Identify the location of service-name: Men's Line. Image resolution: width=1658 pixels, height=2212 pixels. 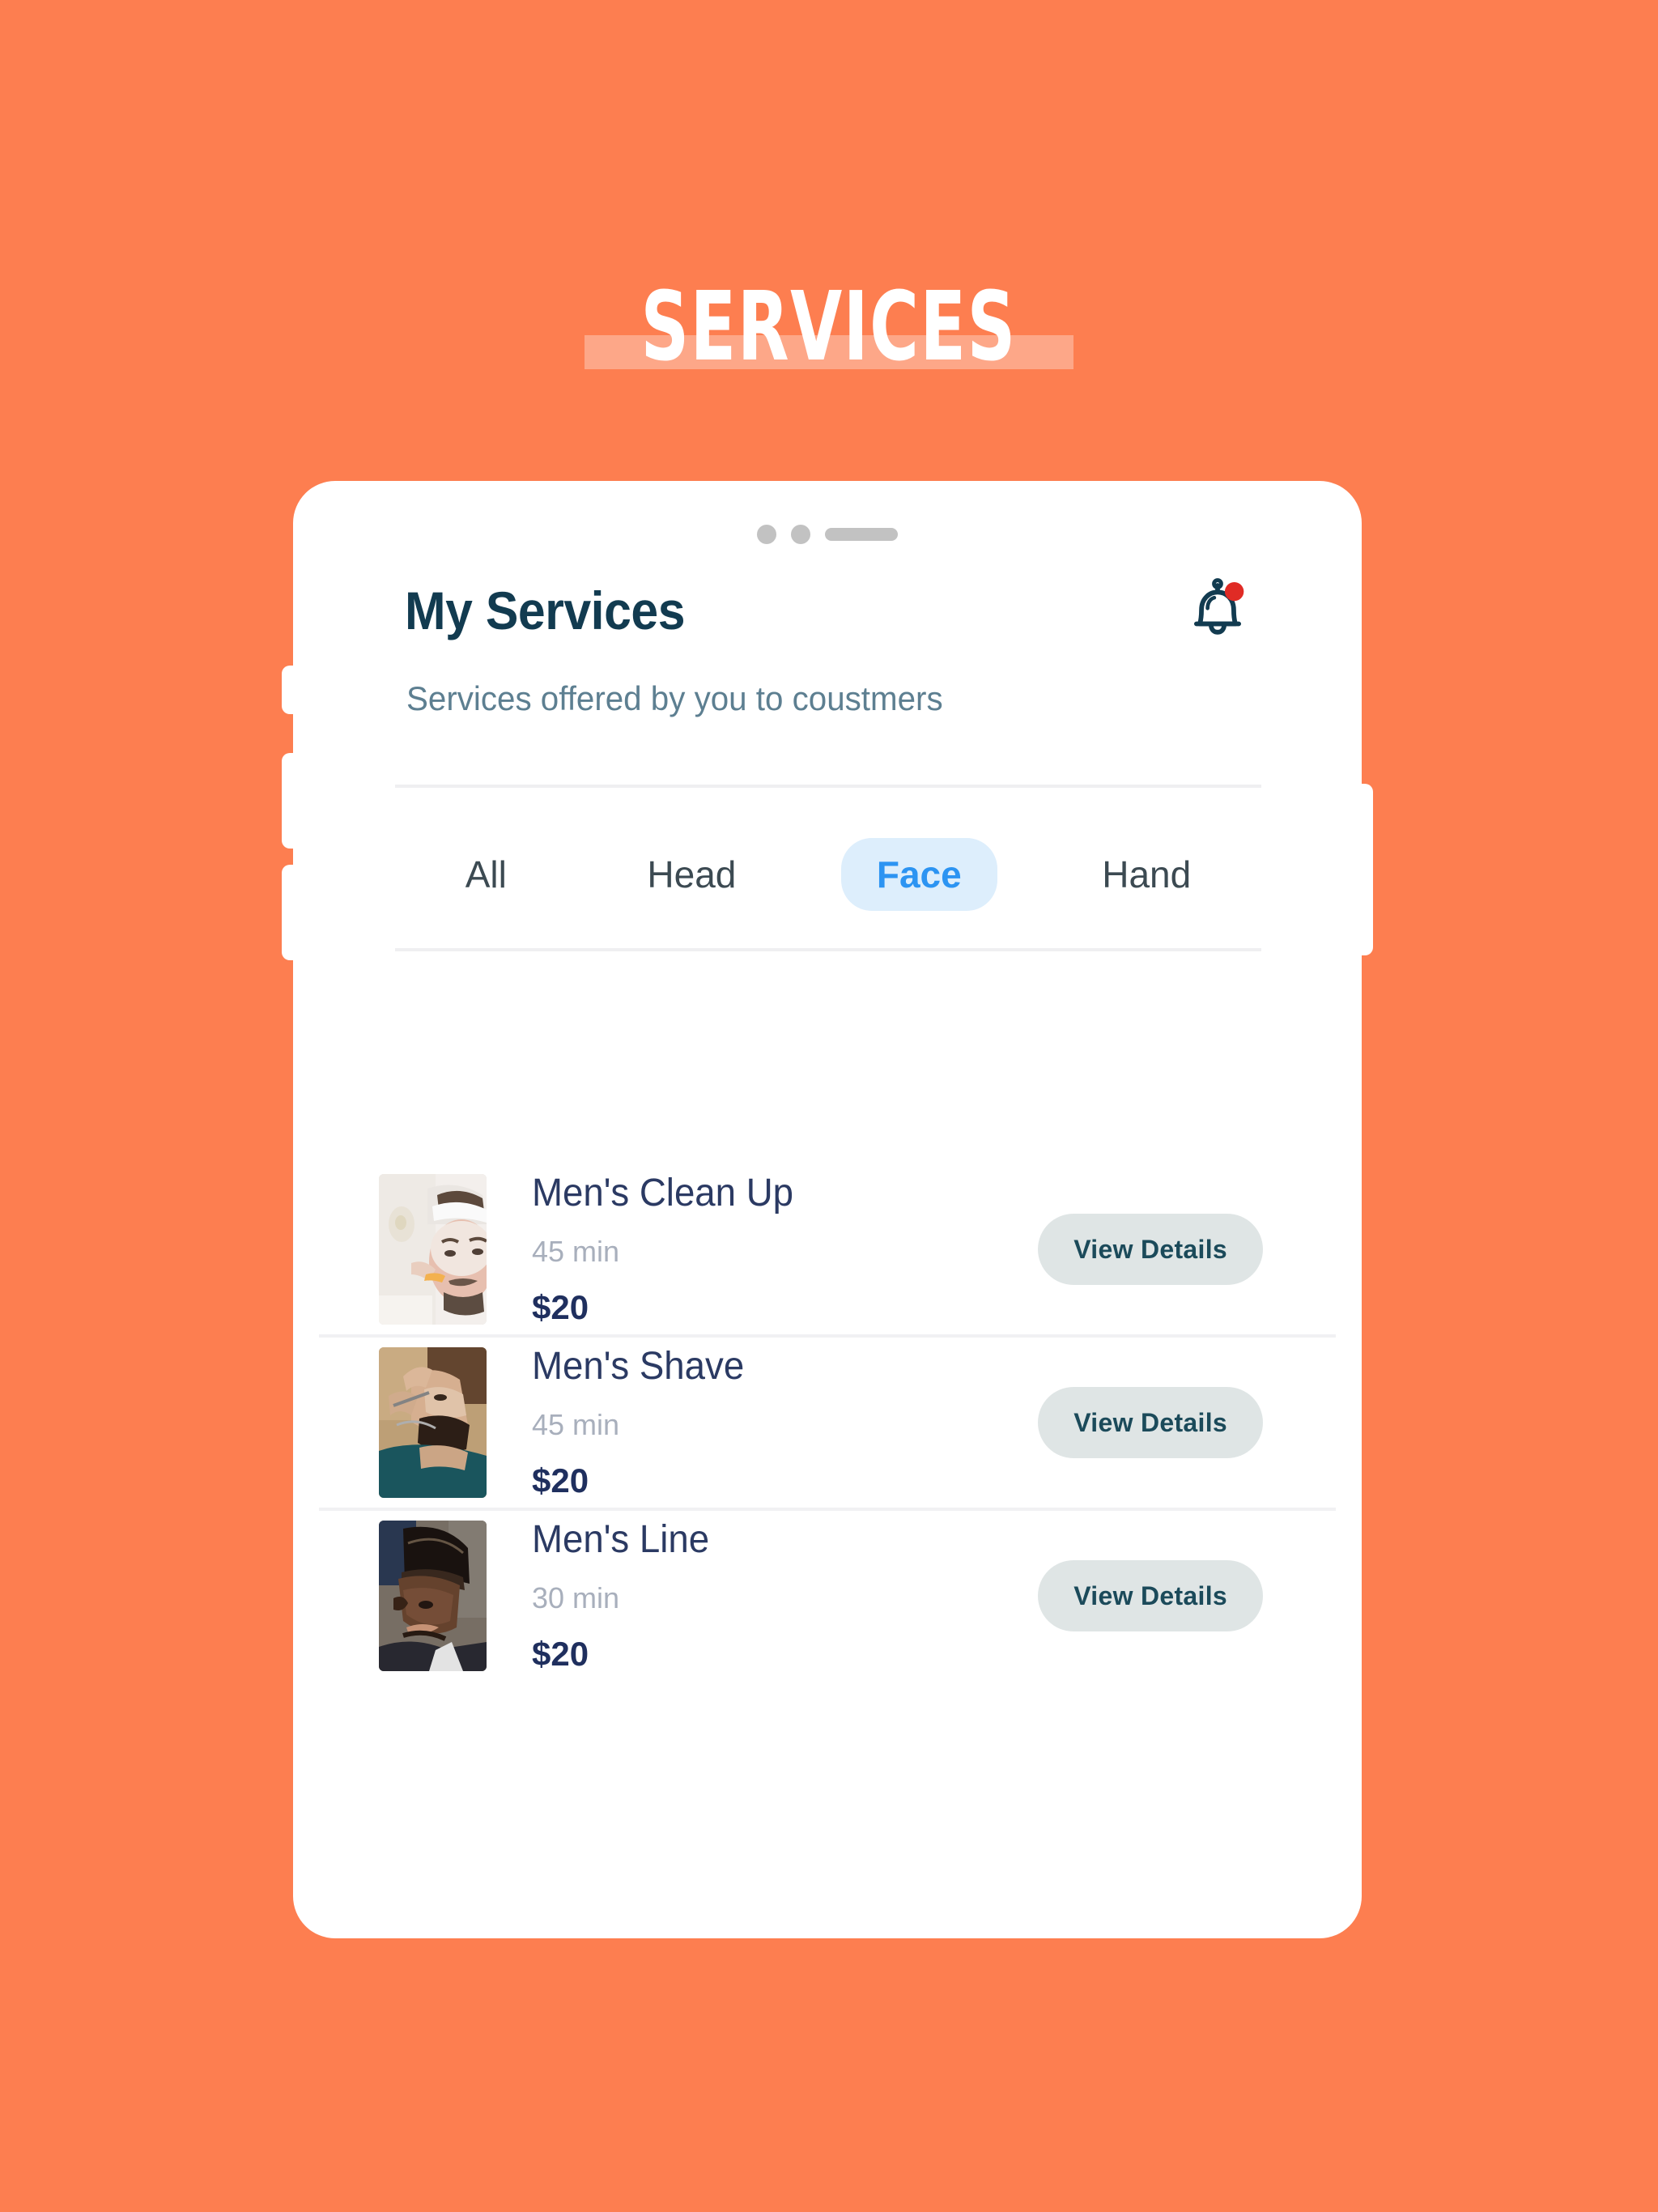
(621, 1540).